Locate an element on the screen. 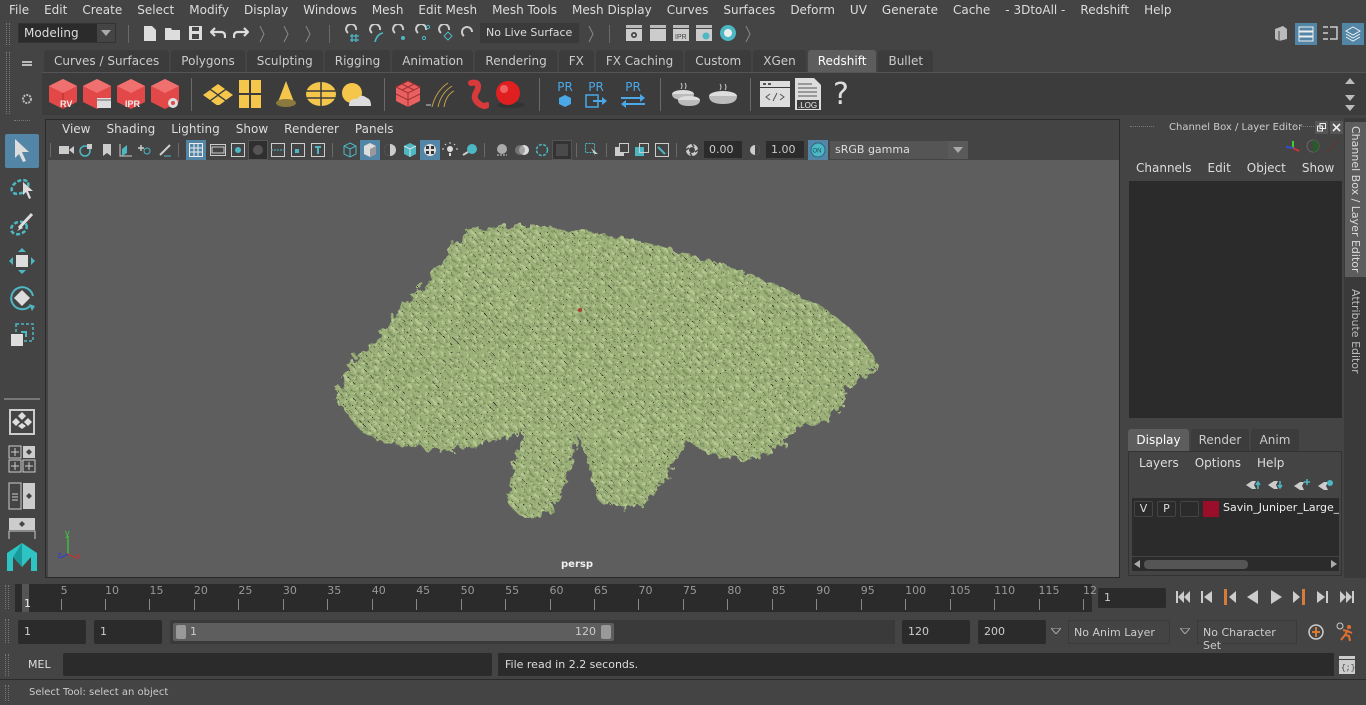  layer-menu-options: Options is located at coordinates (1218, 463).